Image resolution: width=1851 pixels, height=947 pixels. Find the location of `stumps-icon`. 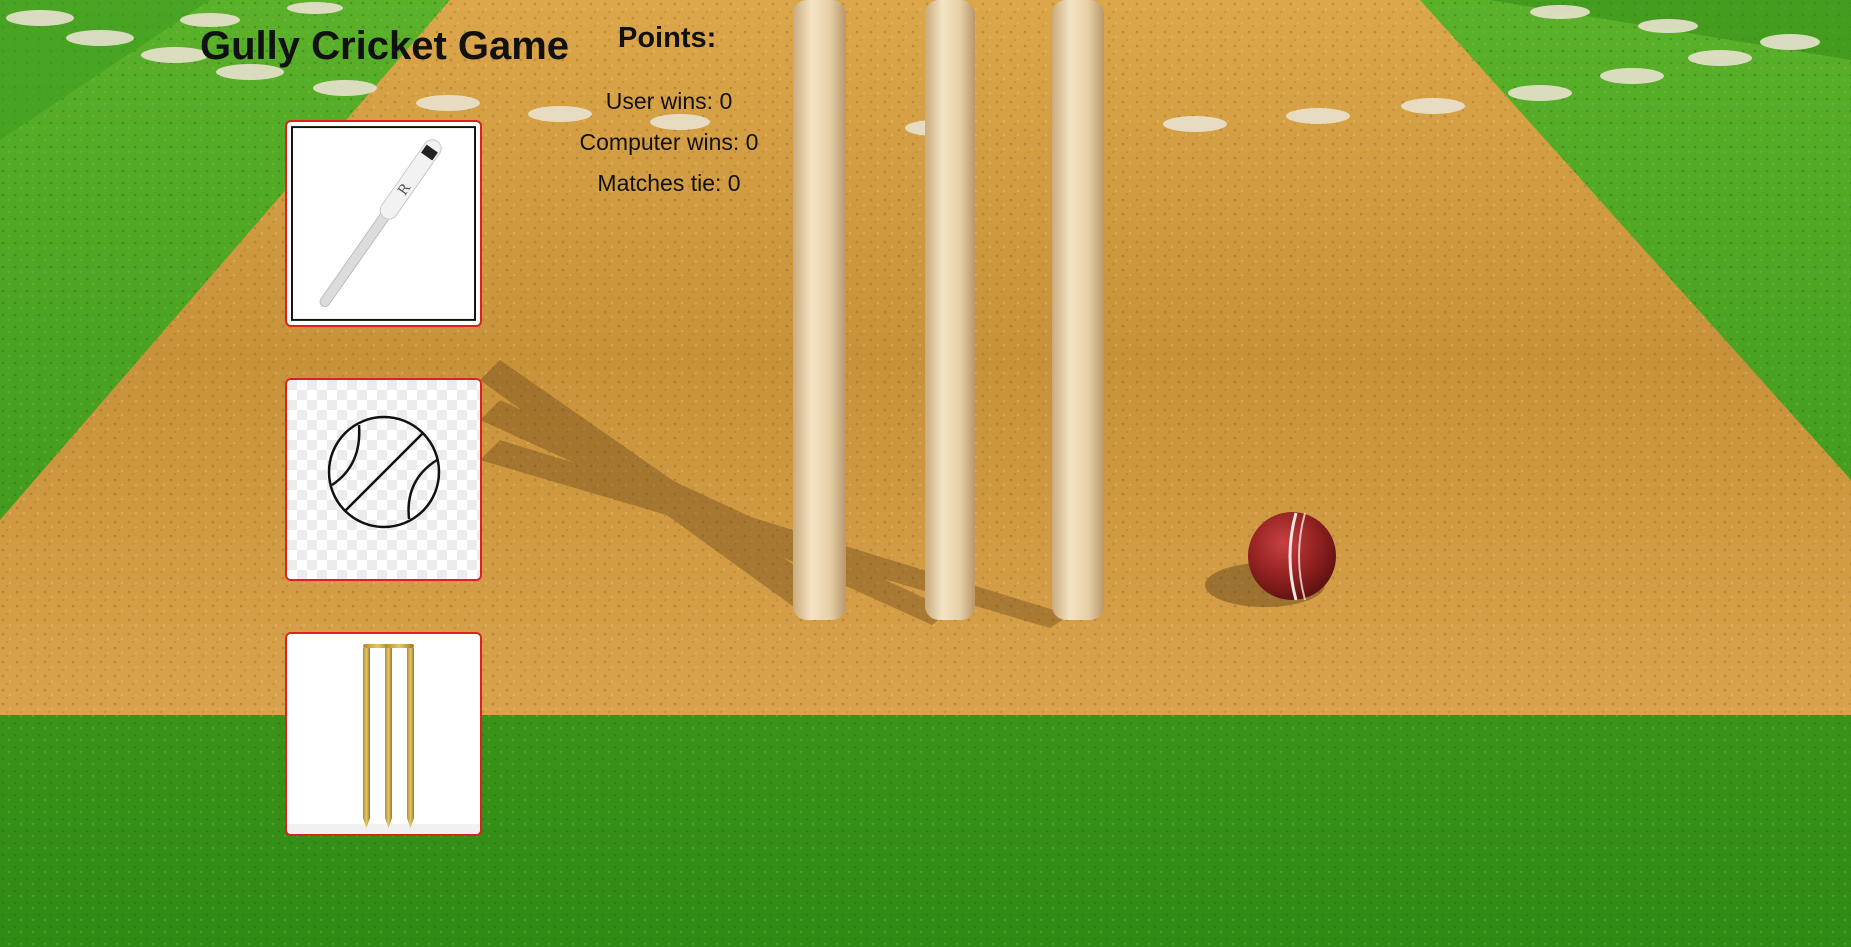

stumps-icon is located at coordinates (383, 734).